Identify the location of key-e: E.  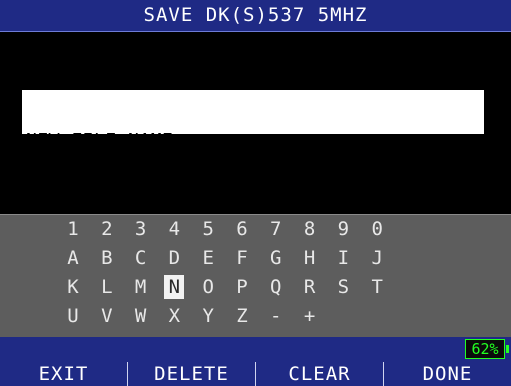
(208, 258).